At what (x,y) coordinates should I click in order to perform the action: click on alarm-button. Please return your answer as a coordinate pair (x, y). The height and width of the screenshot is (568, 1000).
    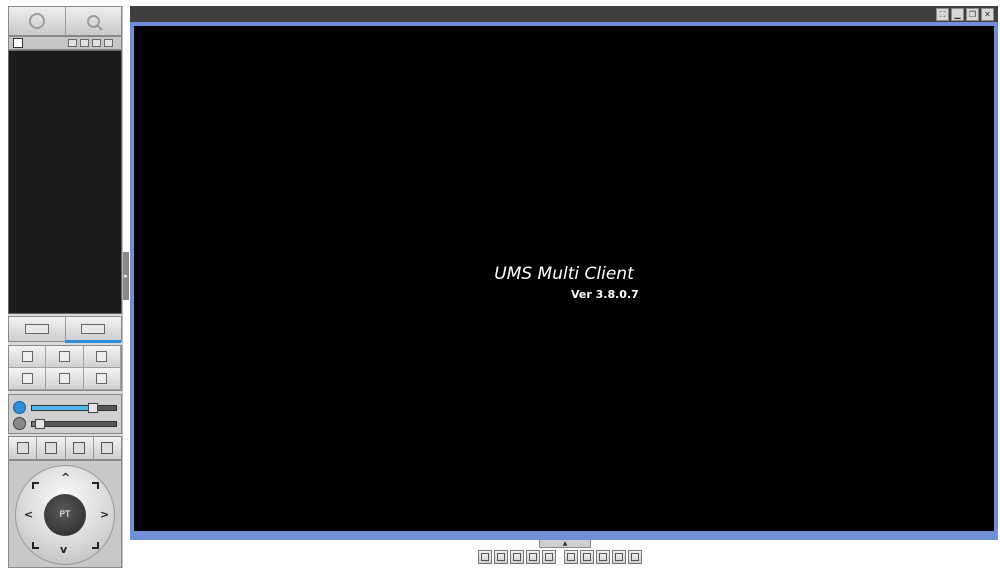
    Looking at the image, I should click on (65, 379).